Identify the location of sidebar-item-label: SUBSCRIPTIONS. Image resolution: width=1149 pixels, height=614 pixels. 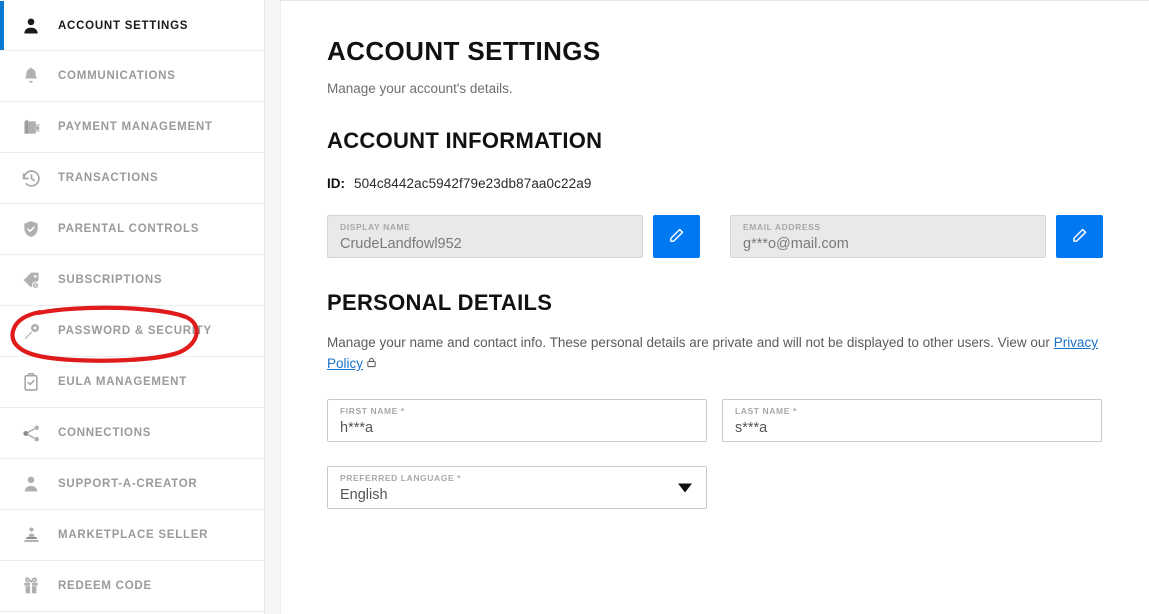
(110, 280).